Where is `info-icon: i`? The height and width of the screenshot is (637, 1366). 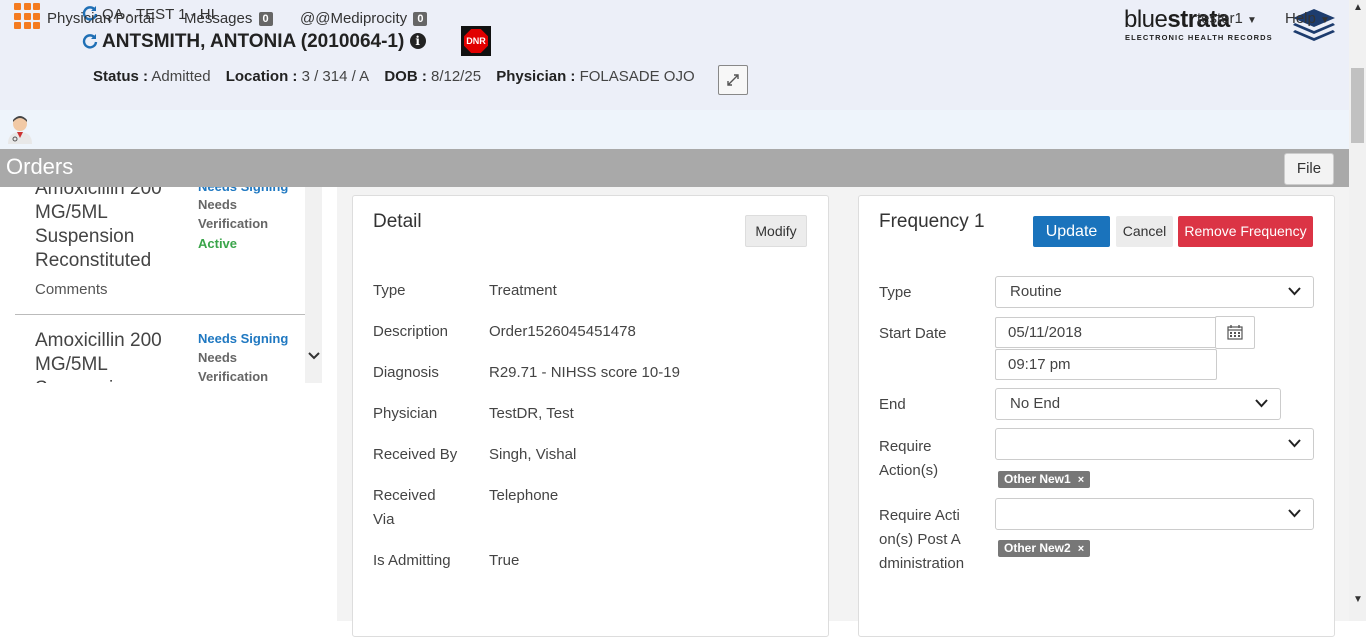 info-icon: i is located at coordinates (417, 41).